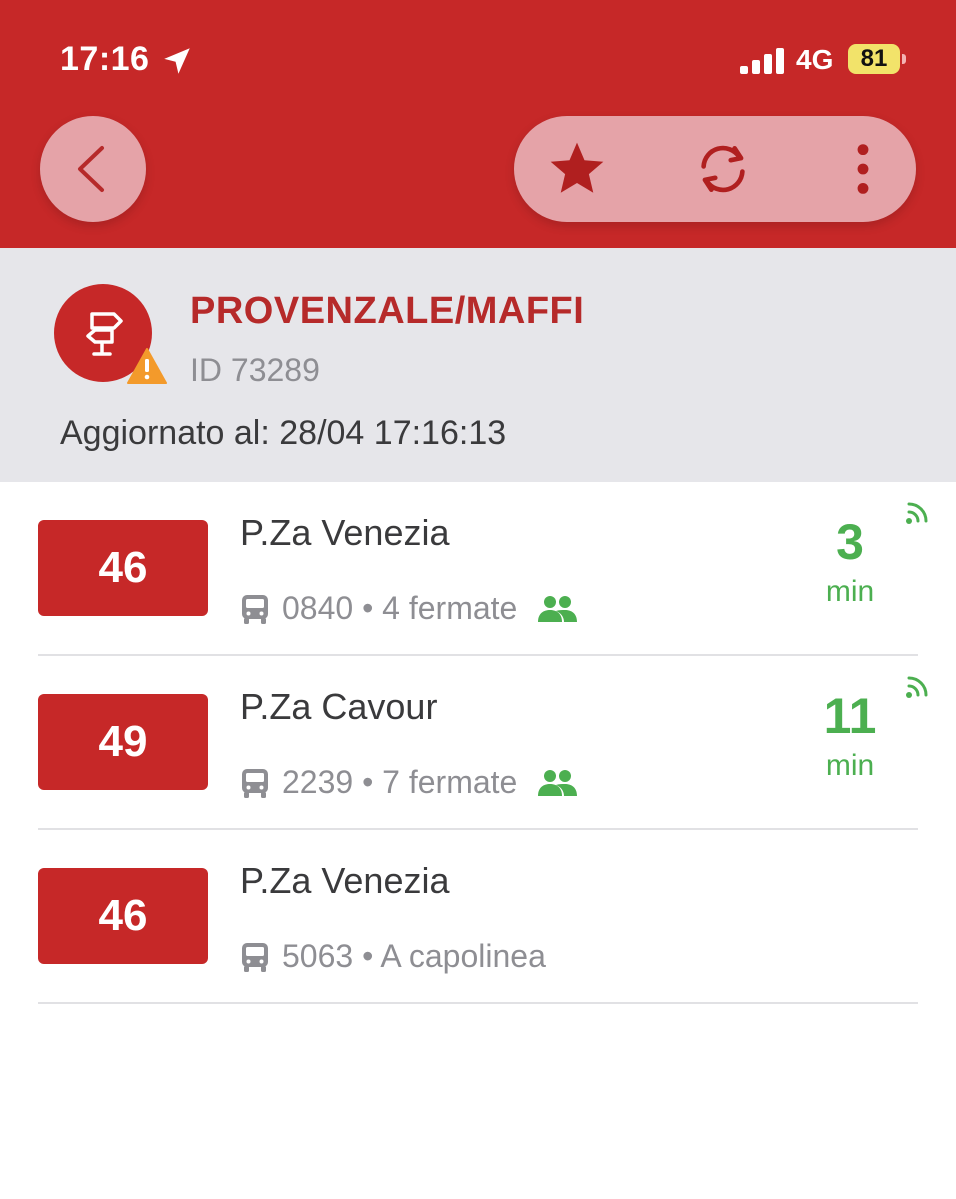 This screenshot has height=1199, width=956. Describe the element at coordinates (440, 608) in the screenshot. I see `stops-info: • 4 fermate` at that location.